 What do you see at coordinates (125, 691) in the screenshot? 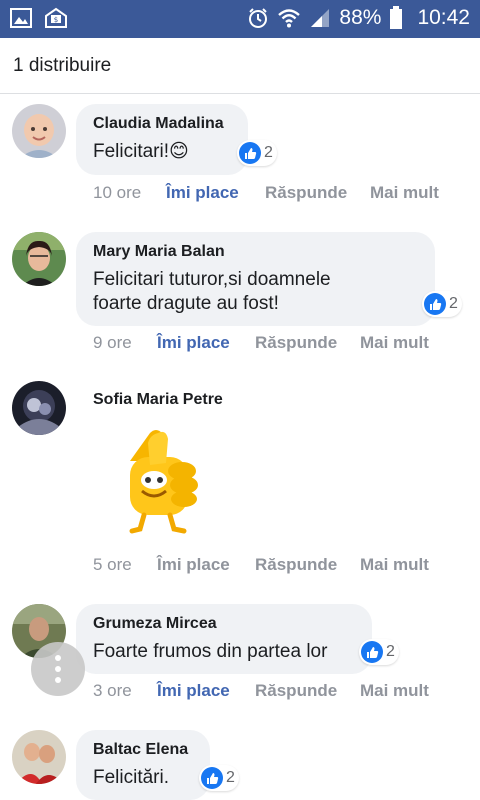
I see `comment-time: 3 ore` at bounding box center [125, 691].